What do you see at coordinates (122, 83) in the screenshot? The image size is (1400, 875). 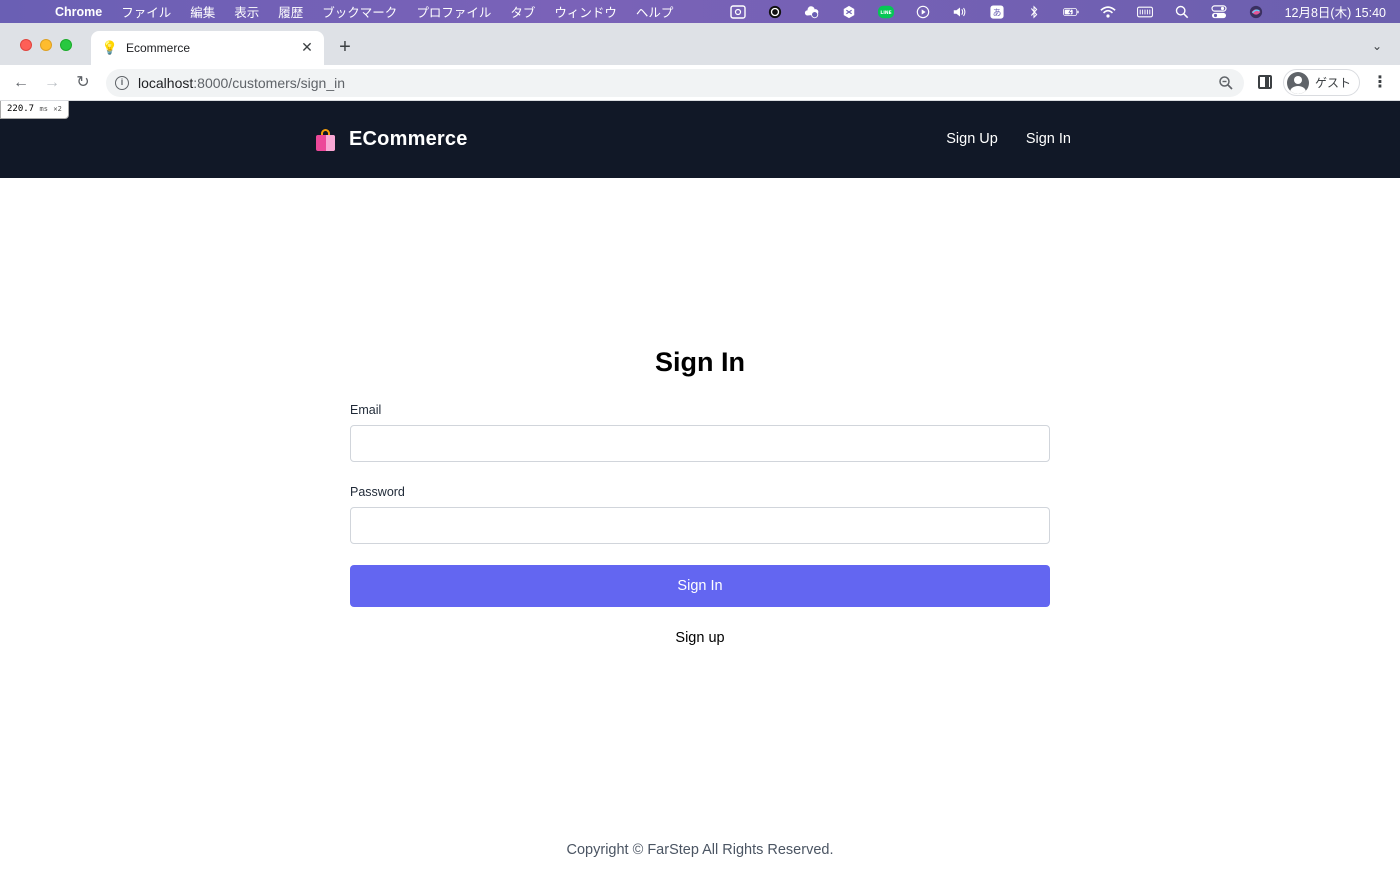 I see `site-info-icon: i` at bounding box center [122, 83].